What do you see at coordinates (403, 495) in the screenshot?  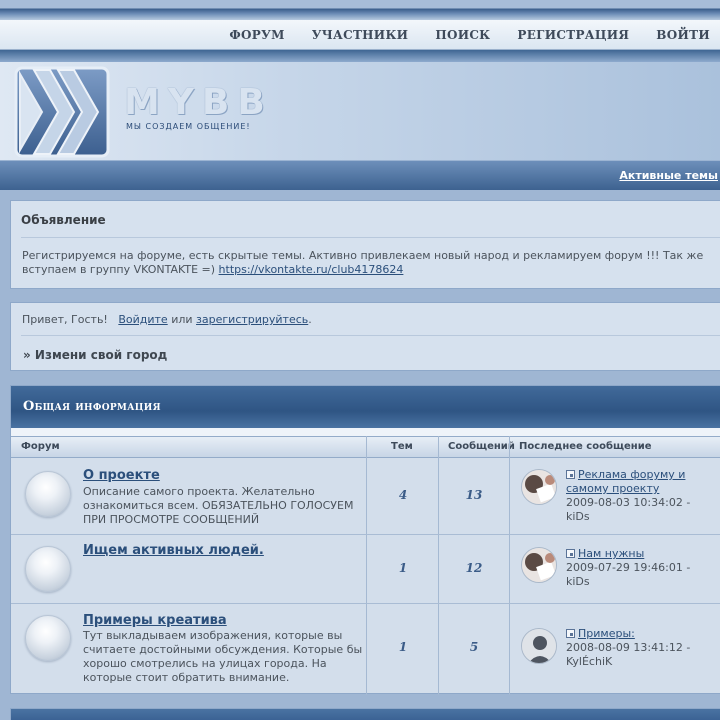 I see `topics-count: 4` at bounding box center [403, 495].